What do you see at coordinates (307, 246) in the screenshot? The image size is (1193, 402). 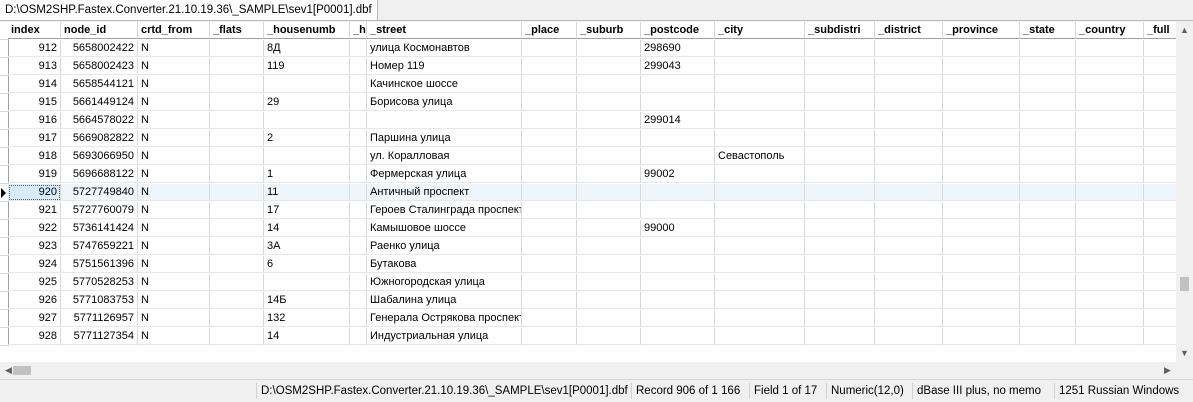 I see `cell-housenumb: 3А` at bounding box center [307, 246].